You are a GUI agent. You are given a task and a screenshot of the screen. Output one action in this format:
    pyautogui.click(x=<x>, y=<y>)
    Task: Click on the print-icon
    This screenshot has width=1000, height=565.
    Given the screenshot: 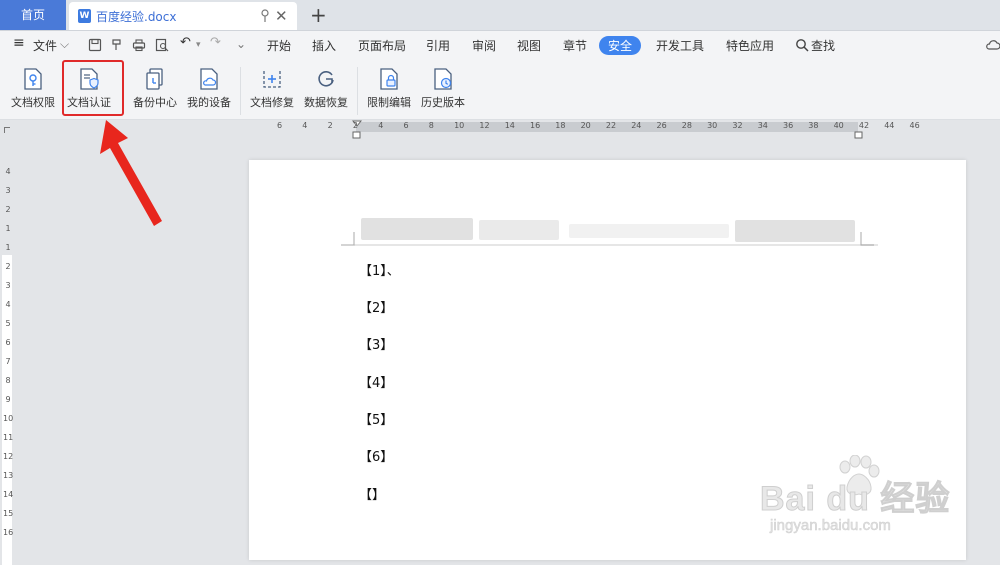 What is the action you would take?
    pyautogui.click(x=139, y=45)
    